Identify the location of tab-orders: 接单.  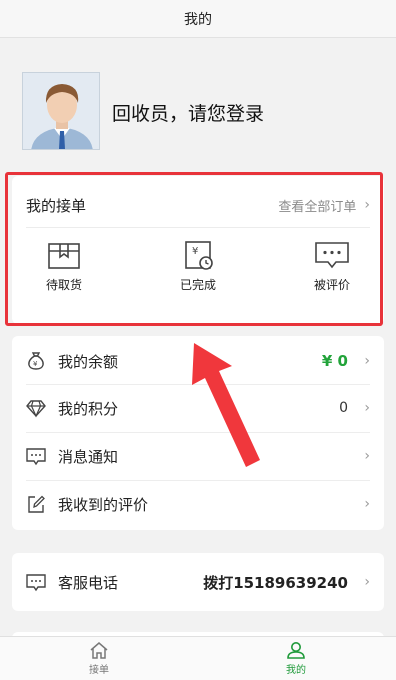
(99, 660).